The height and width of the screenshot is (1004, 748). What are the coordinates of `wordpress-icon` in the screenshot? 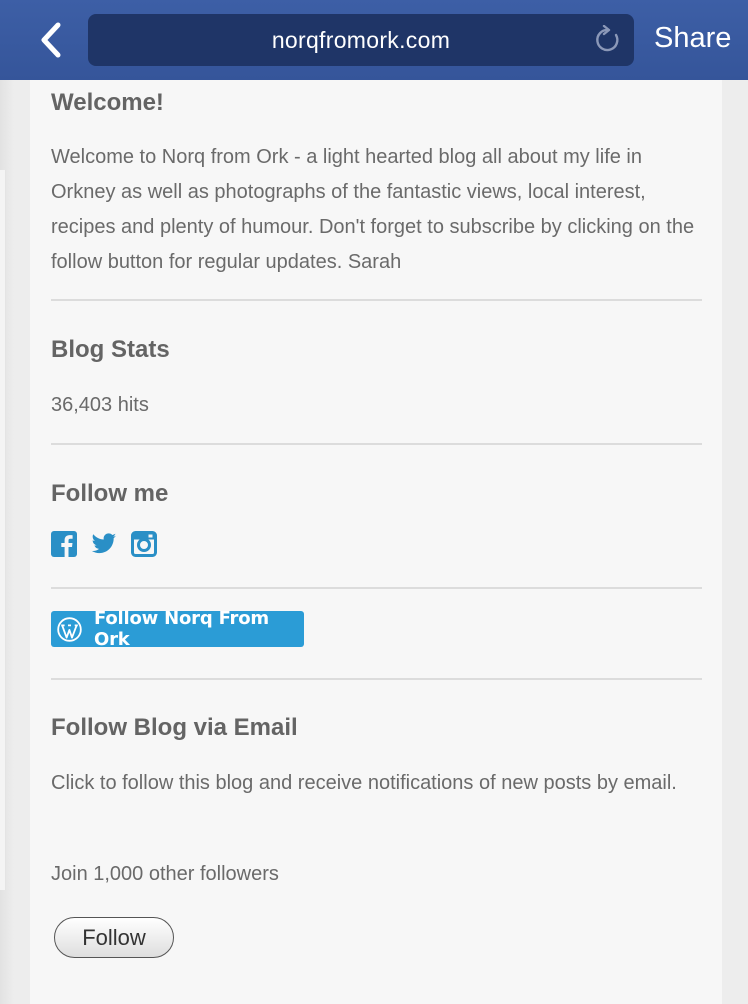 It's located at (69, 629).